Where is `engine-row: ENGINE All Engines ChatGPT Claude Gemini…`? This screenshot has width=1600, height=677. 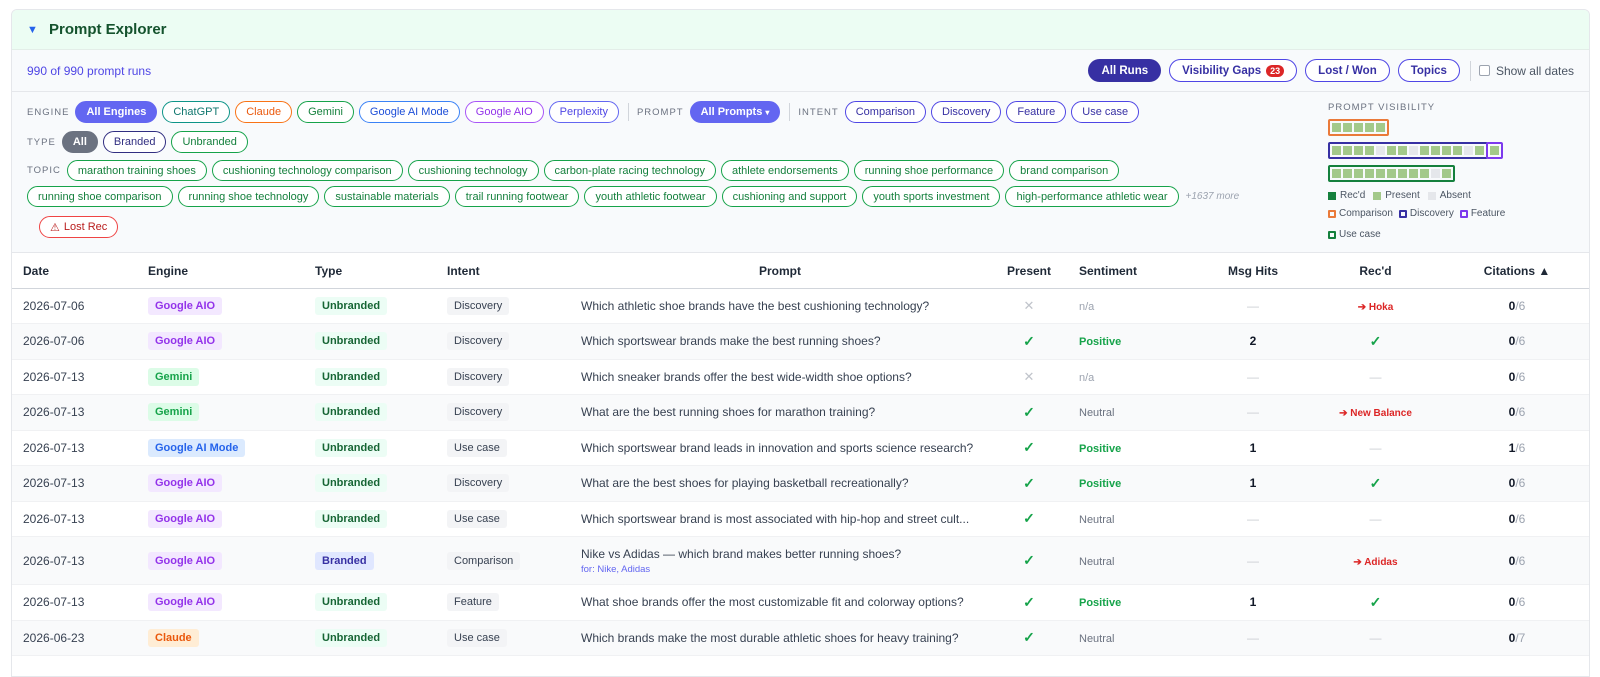
engine-row: ENGINE All Engines ChatGPT Claude Gemini… is located at coordinates (585, 112).